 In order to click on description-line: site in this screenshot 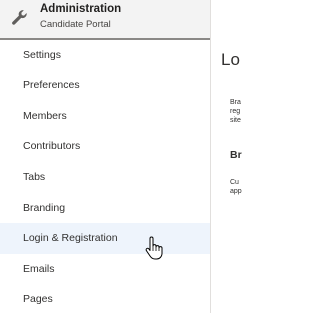, I will do `click(235, 120)`.